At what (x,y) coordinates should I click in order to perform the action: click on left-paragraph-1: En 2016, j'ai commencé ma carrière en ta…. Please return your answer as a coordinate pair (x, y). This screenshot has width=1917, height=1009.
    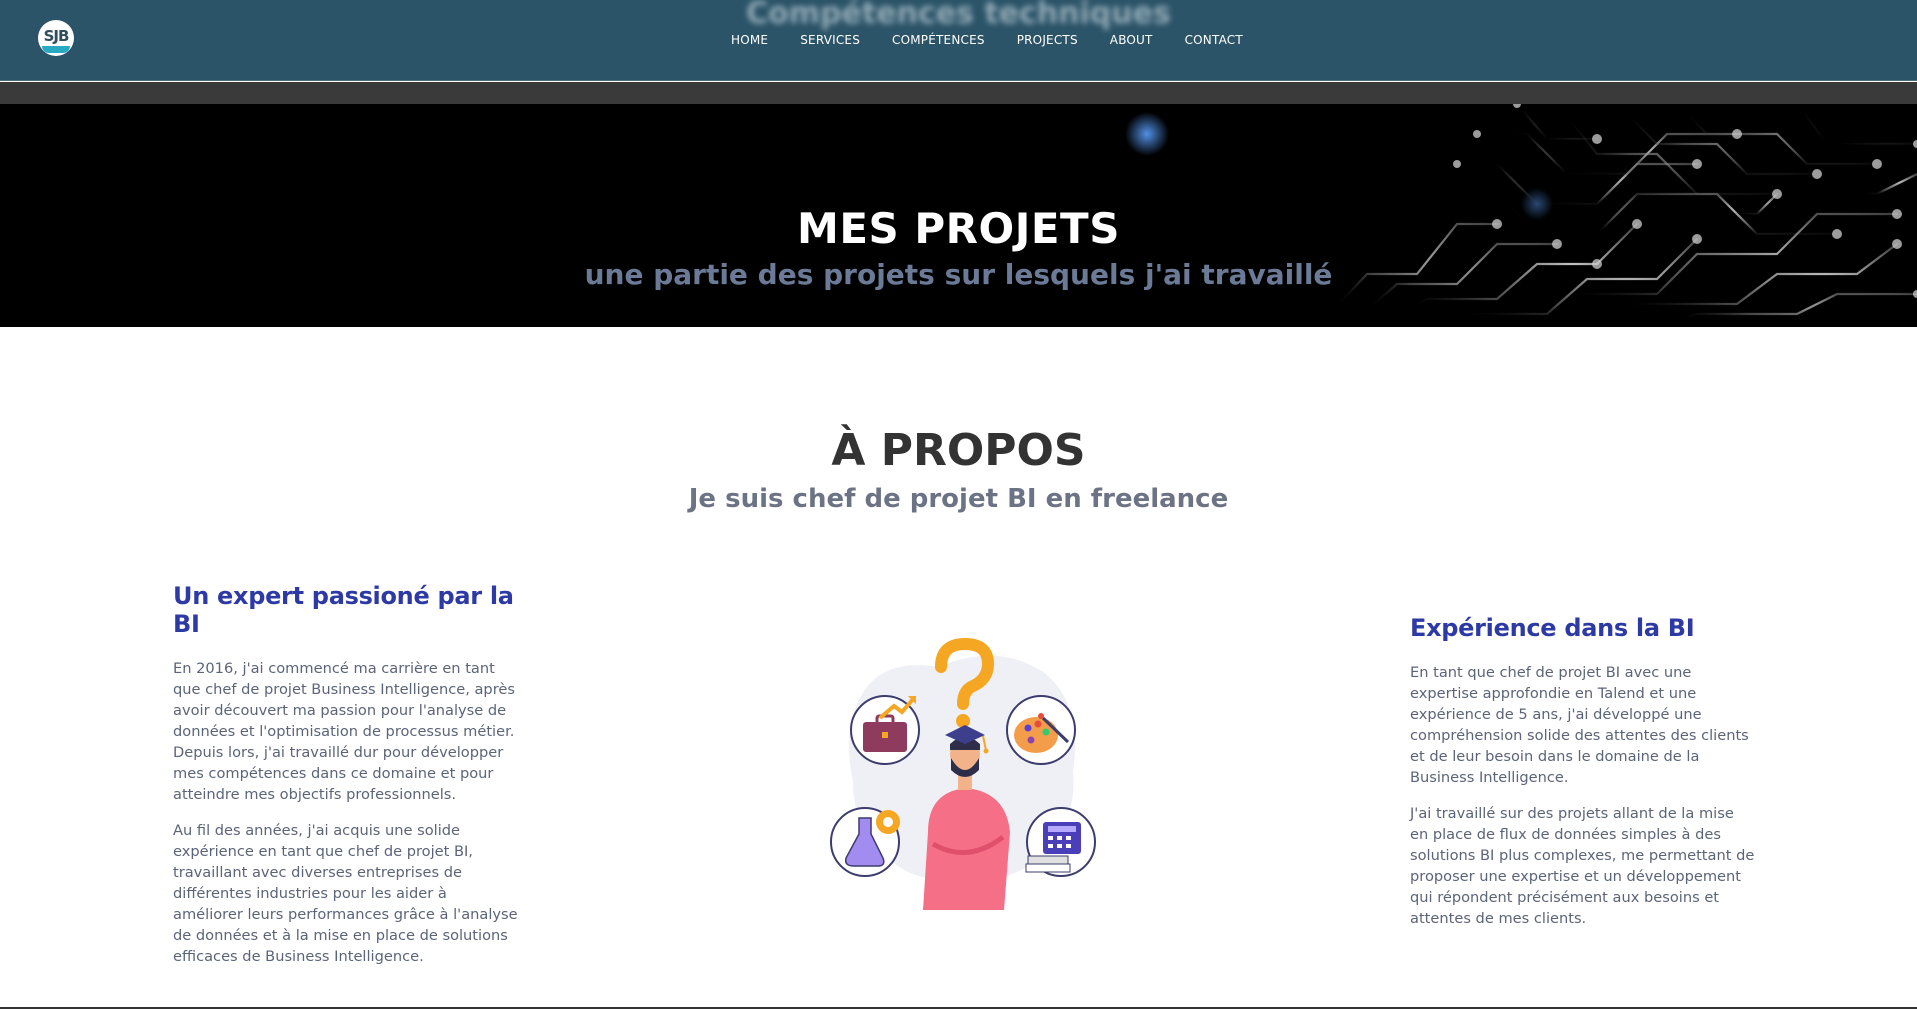
    Looking at the image, I should click on (344, 731).